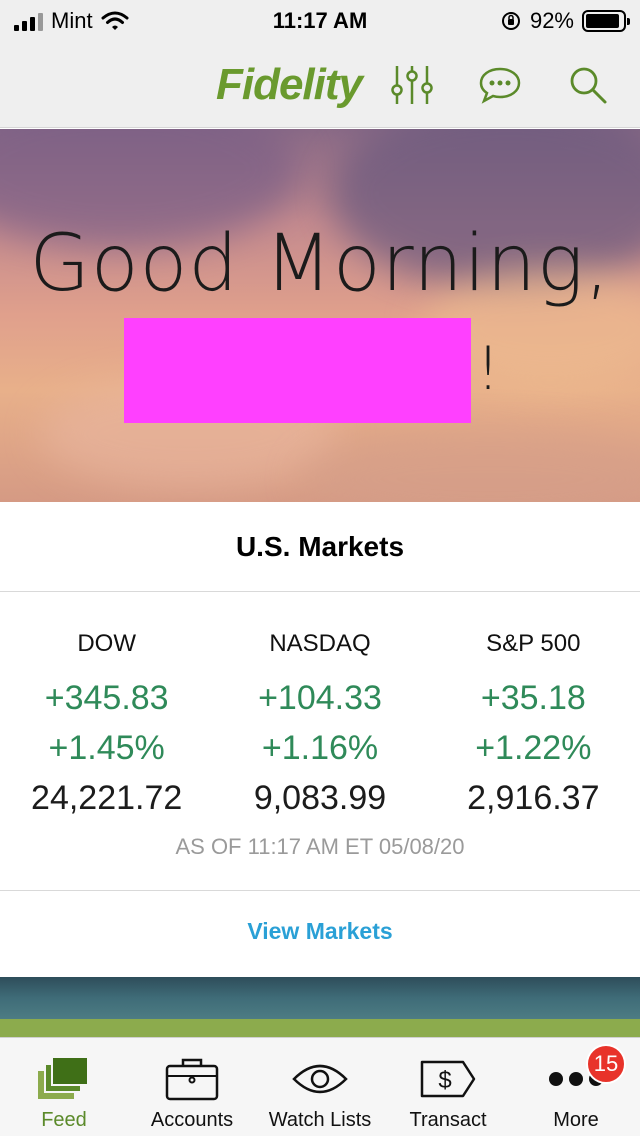  I want to click on index-percent: +1.45%, so click(106, 748).